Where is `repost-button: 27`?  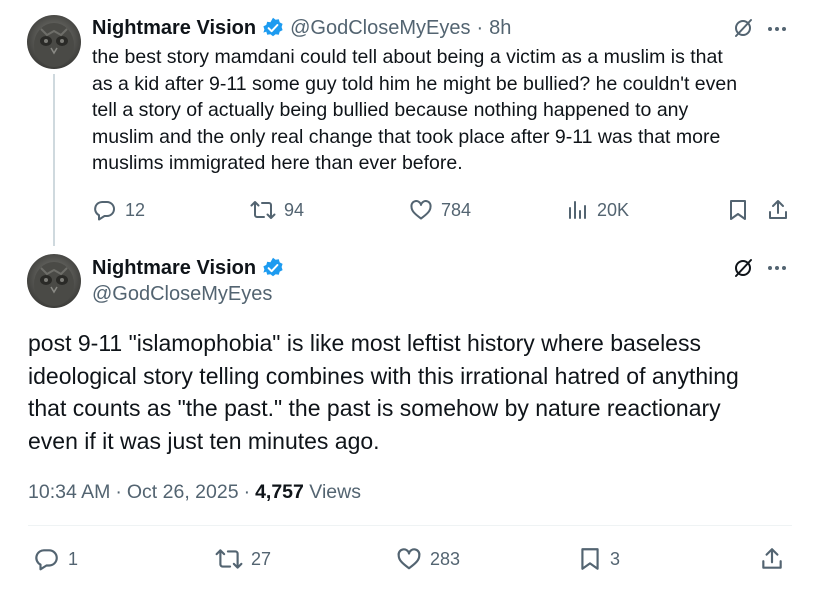 repost-button: 27 is located at coordinates (243, 559).